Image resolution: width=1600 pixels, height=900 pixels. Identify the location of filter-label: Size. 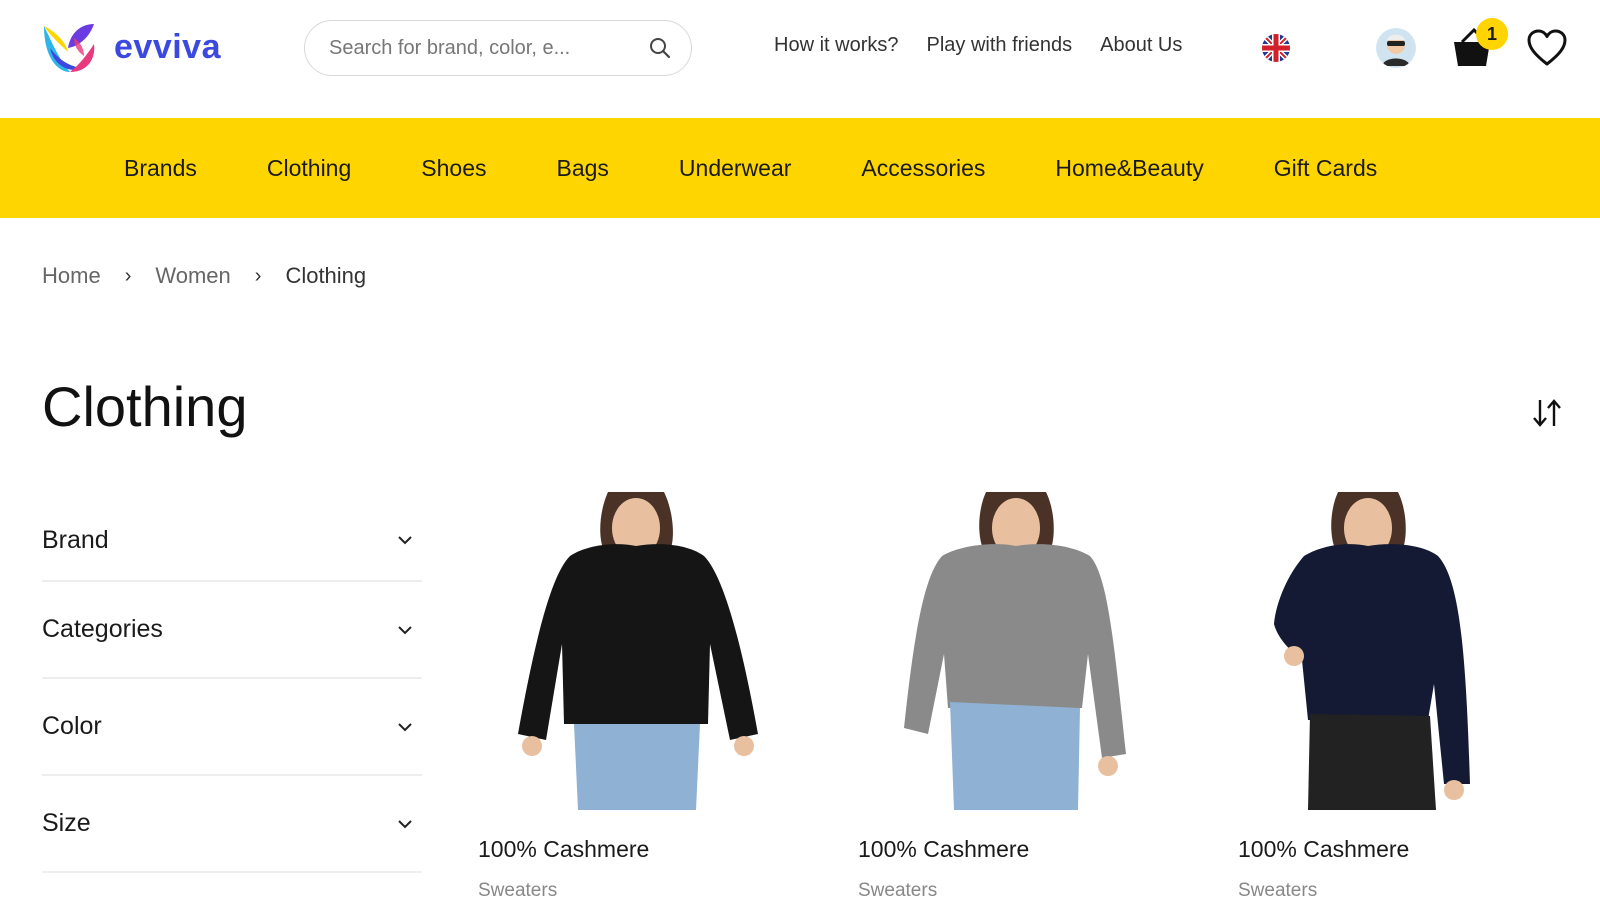
(66, 823).